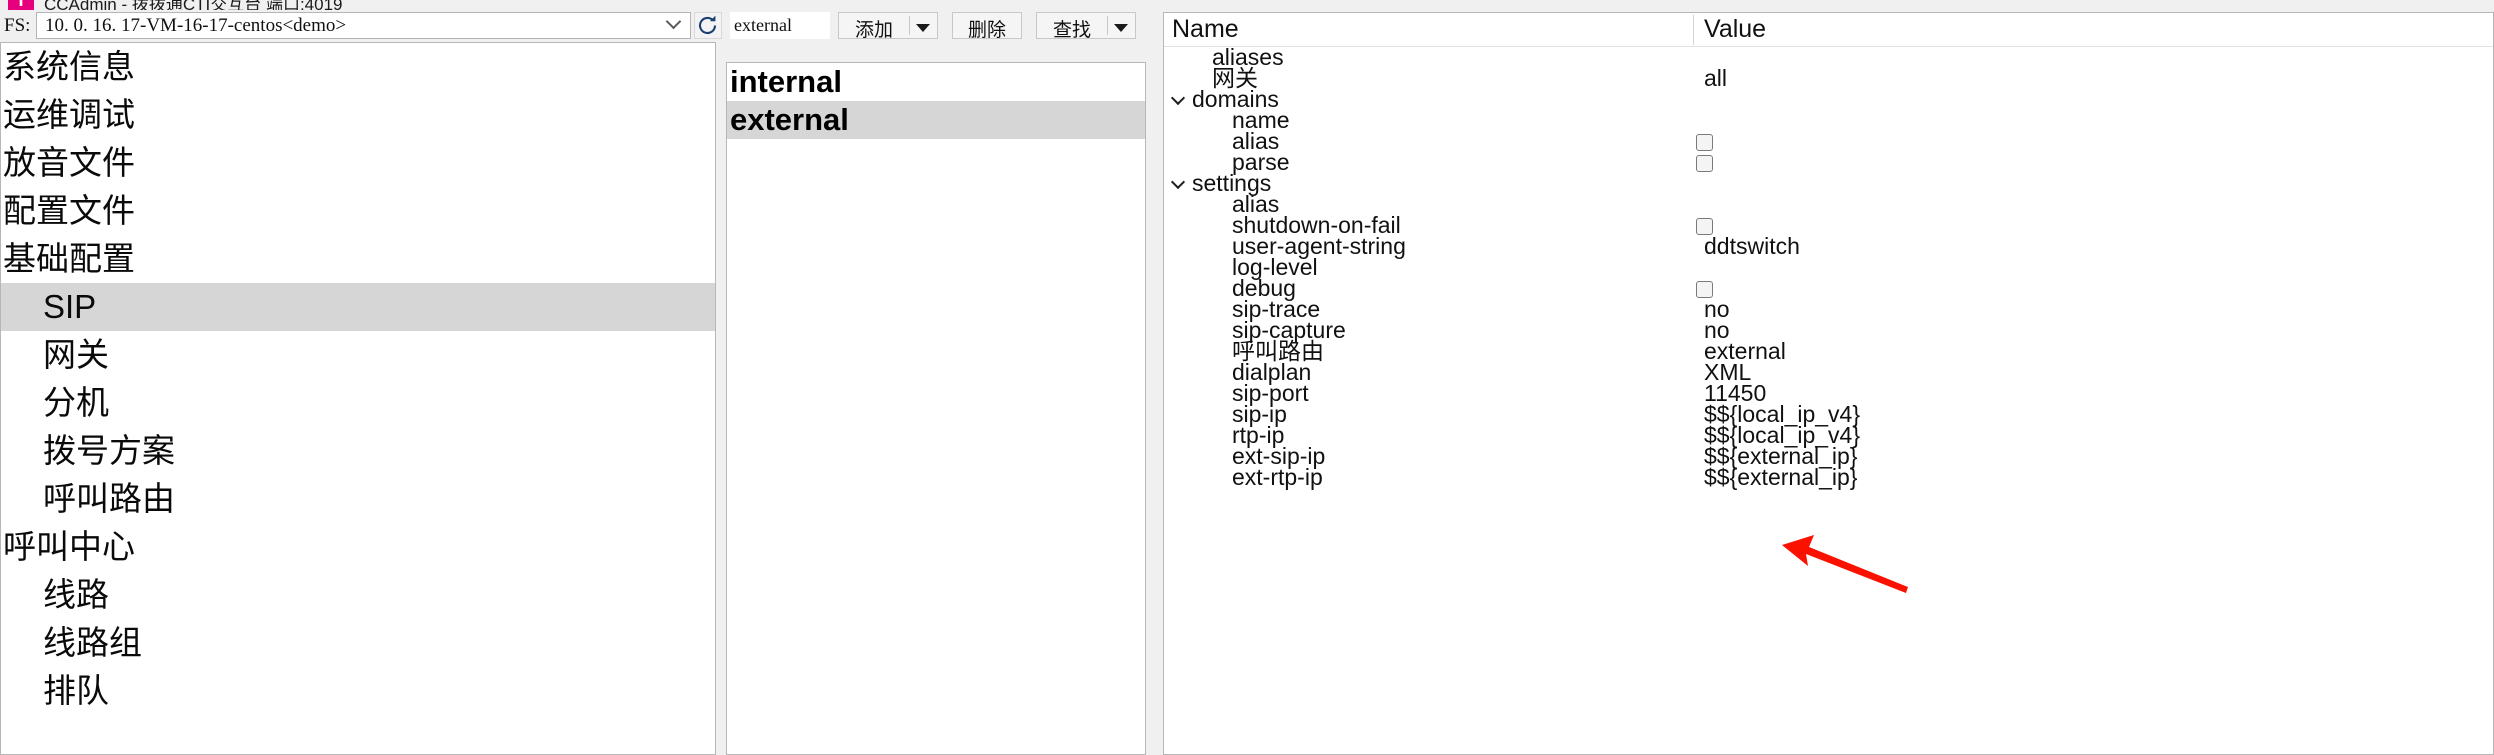 The image size is (2494, 755). I want to click on sidebar-item-label: 放音文件, so click(69, 162).